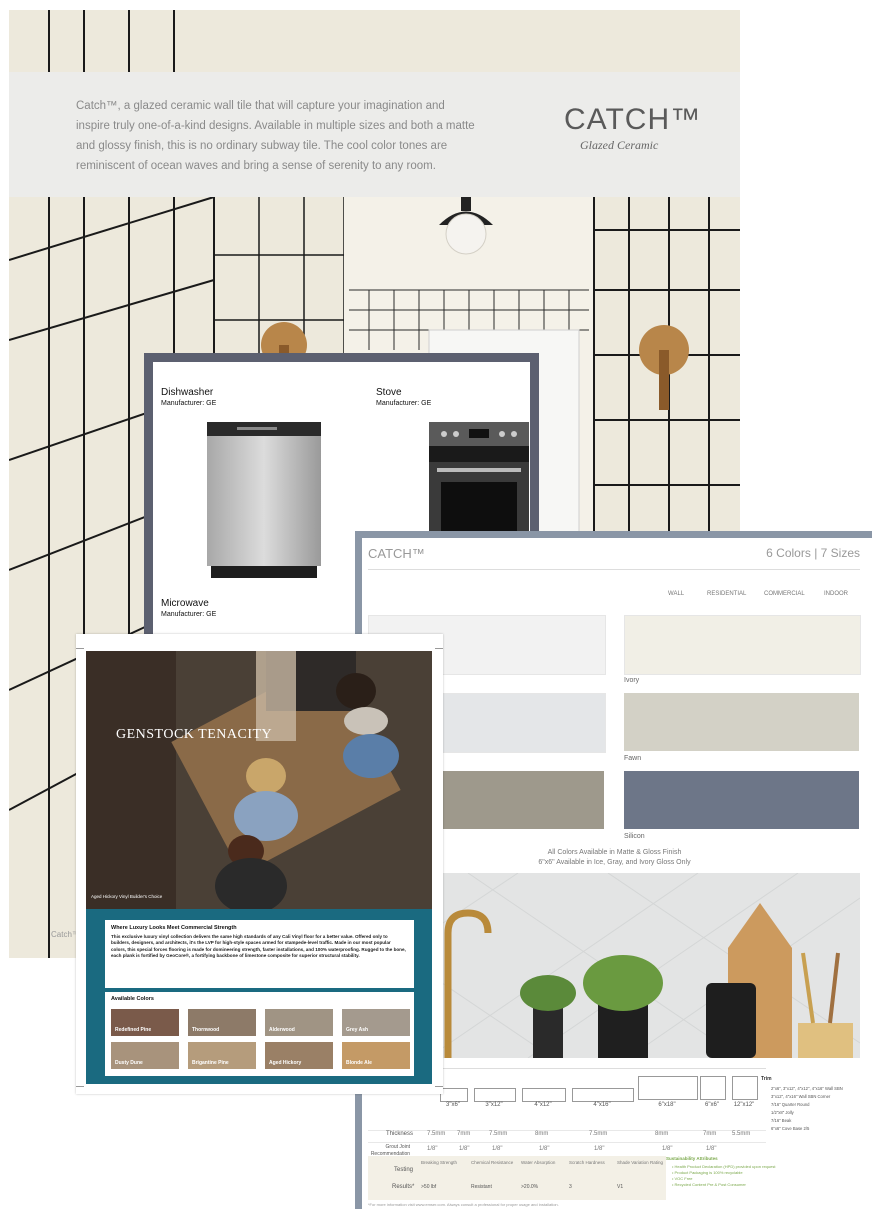 This screenshot has width=872, height=1209. I want to click on usage-wall: WALL, so click(676, 594).